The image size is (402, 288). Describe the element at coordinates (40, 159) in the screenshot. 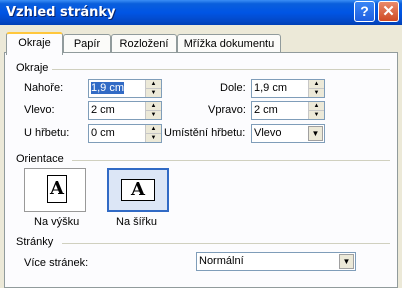

I see `orientation-group-label: Orientace` at that location.